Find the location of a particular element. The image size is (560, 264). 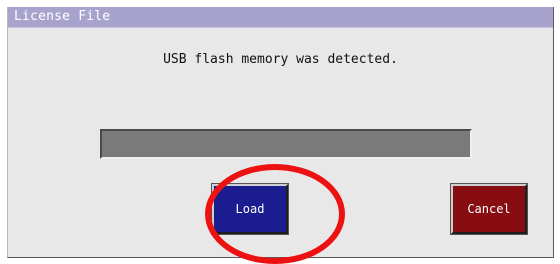

status-message: USB flash memory was detected. is located at coordinates (280, 59).